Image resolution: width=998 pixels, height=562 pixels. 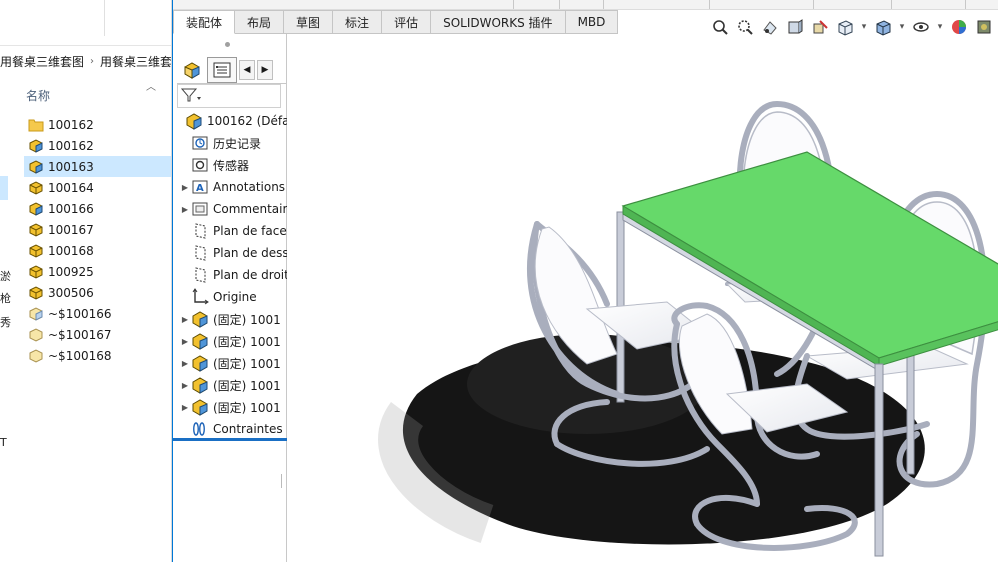 What do you see at coordinates (42, 61) in the screenshot?
I see `breadcrumb-item: 用餐桌三维套图` at bounding box center [42, 61].